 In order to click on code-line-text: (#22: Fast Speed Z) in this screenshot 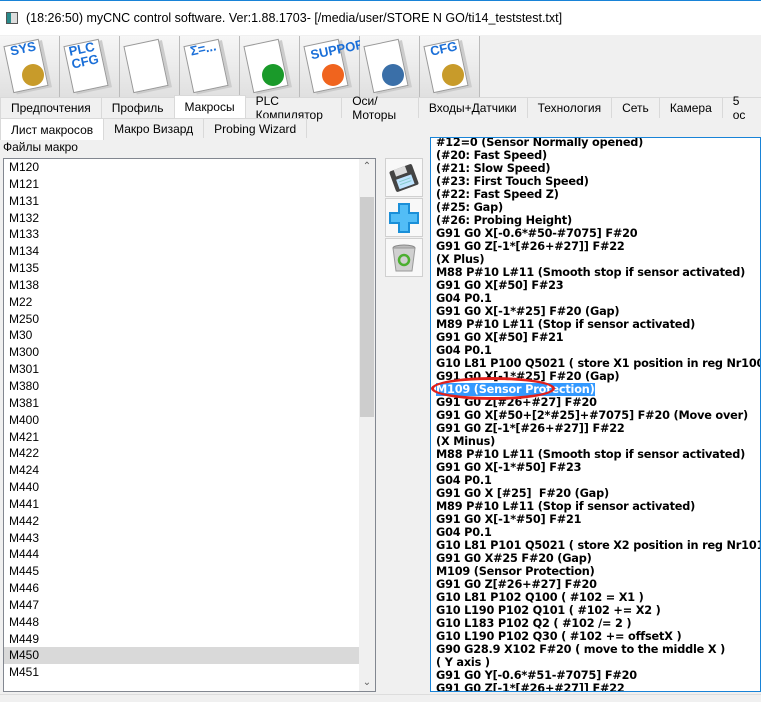, I will do `click(497, 194)`.